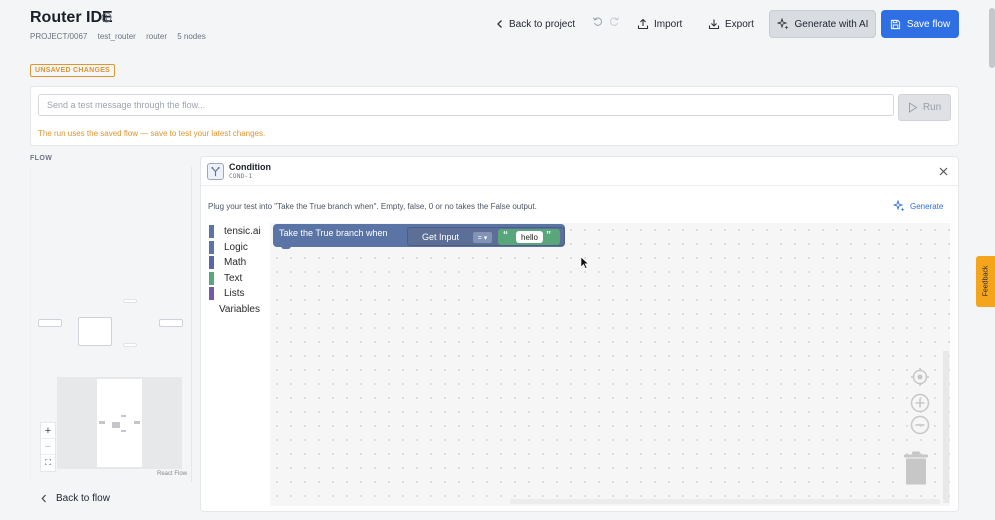 This screenshot has height=520, width=995. I want to click on toolbox-category-label: tensic.ai, so click(242, 231).